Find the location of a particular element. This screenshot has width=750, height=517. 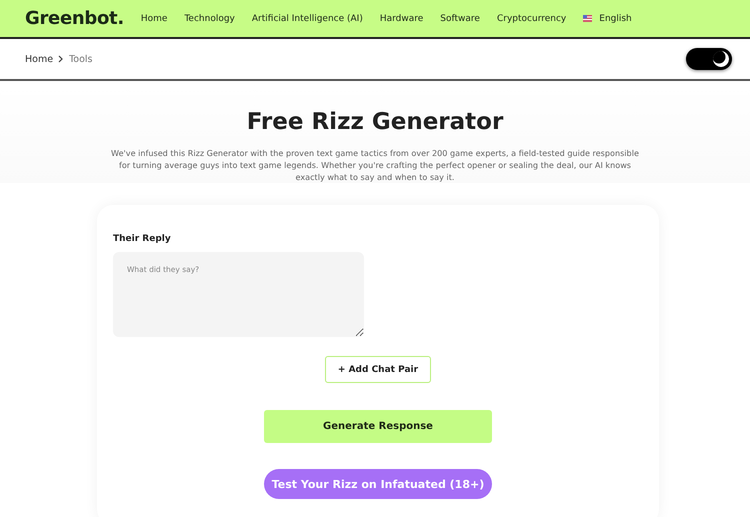

breadcrumb-item: Home is located at coordinates (39, 59).